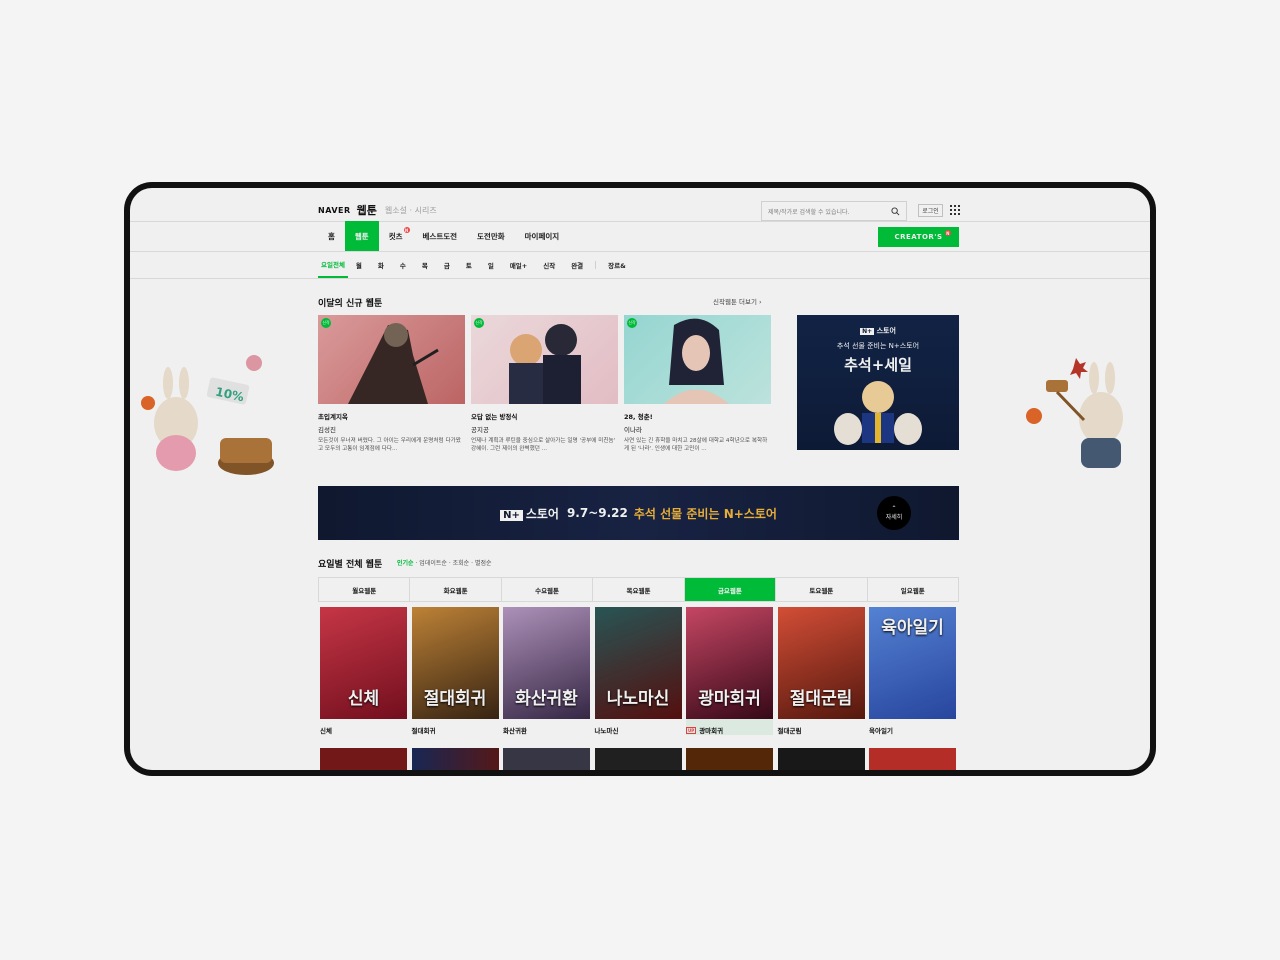 The width and height of the screenshot is (1280, 960). What do you see at coordinates (809, 212) in the screenshot?
I see `search-placeholder: 제목/작가로 검색할 수 있습니다.` at bounding box center [809, 212].